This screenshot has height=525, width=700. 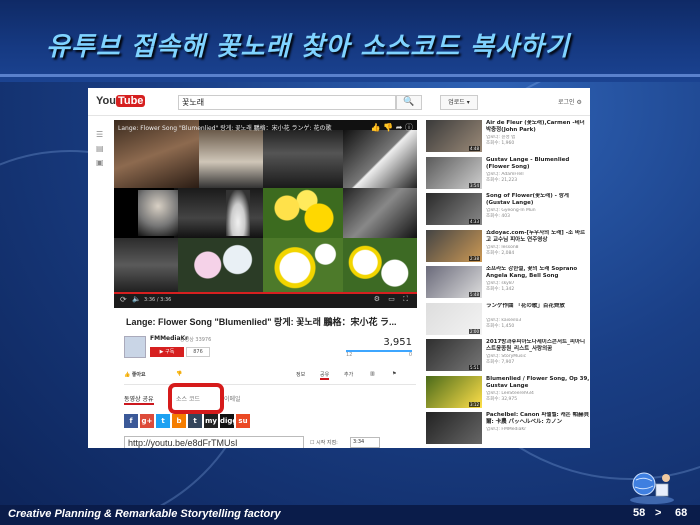 What do you see at coordinates (500, 283) in the screenshot?
I see `related-video-uploader: 업로더: sky87` at bounding box center [500, 283].